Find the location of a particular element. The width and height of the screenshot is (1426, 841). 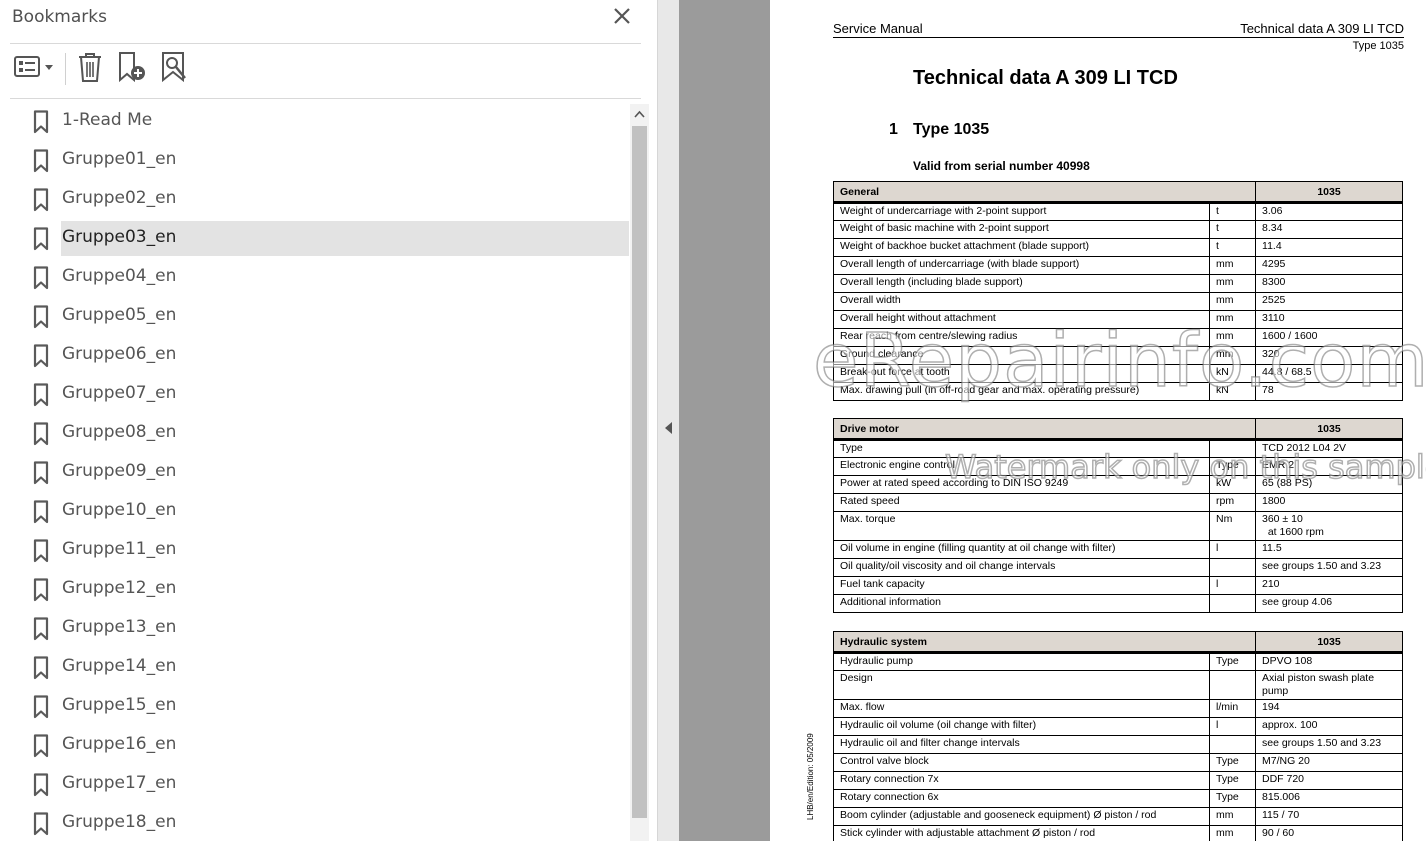

row-label: Type is located at coordinates (1021, 448).